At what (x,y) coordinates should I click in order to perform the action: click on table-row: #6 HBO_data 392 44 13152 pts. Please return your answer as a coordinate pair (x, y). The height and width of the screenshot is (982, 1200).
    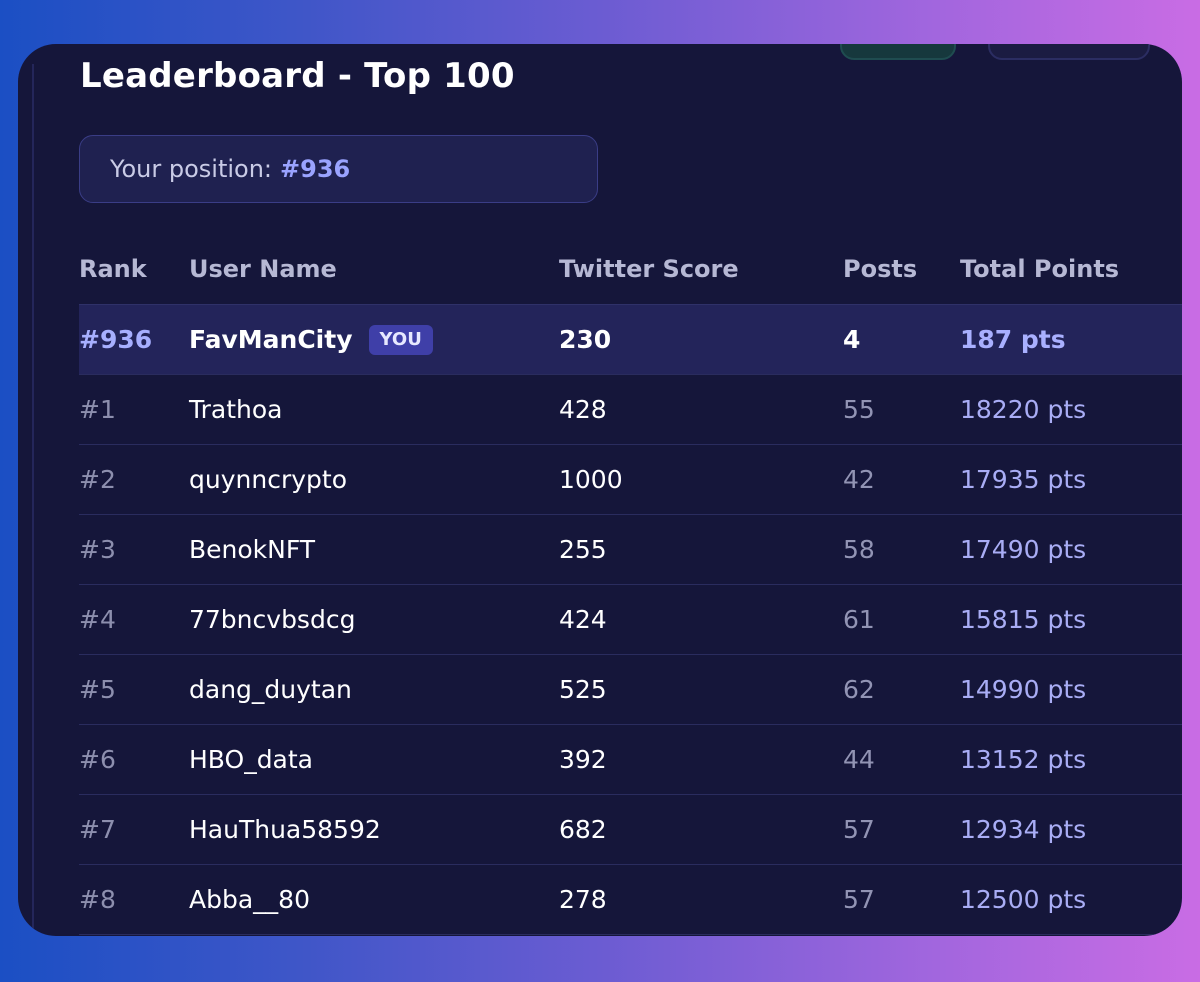
    Looking at the image, I should click on (630, 760).